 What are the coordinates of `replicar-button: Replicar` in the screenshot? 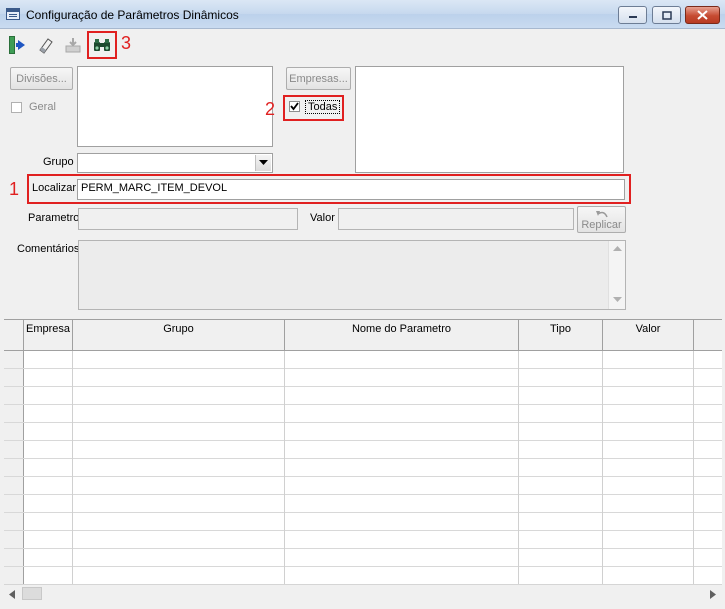 It's located at (601, 219).